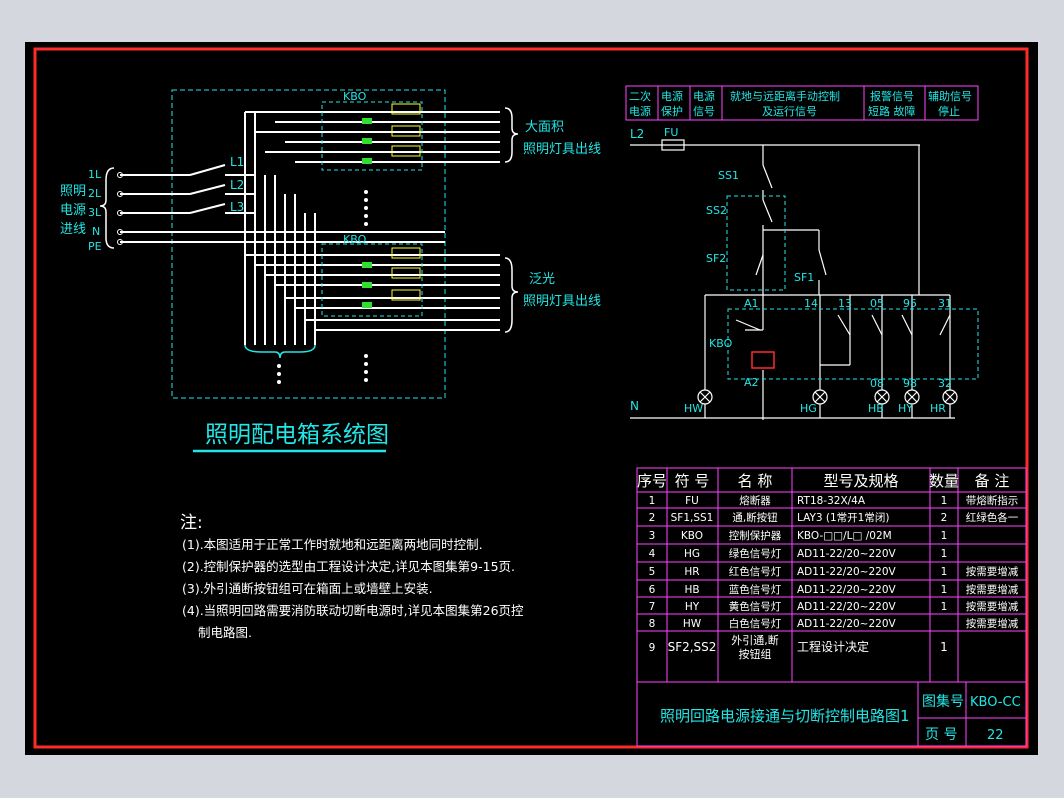 This screenshot has height=798, width=1064. I want to click on terminal-pe: PE, so click(95, 246).